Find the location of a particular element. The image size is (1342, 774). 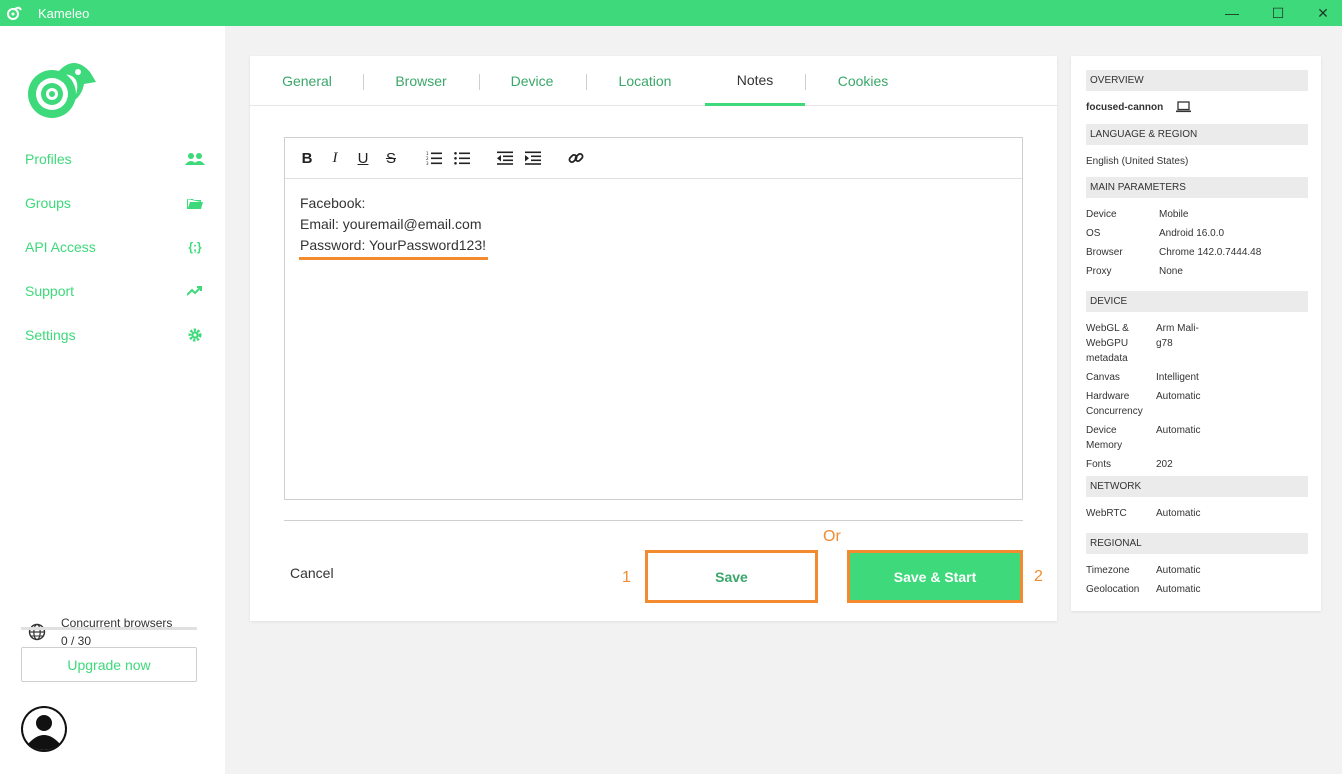

highlight-underline is located at coordinates (393, 258).